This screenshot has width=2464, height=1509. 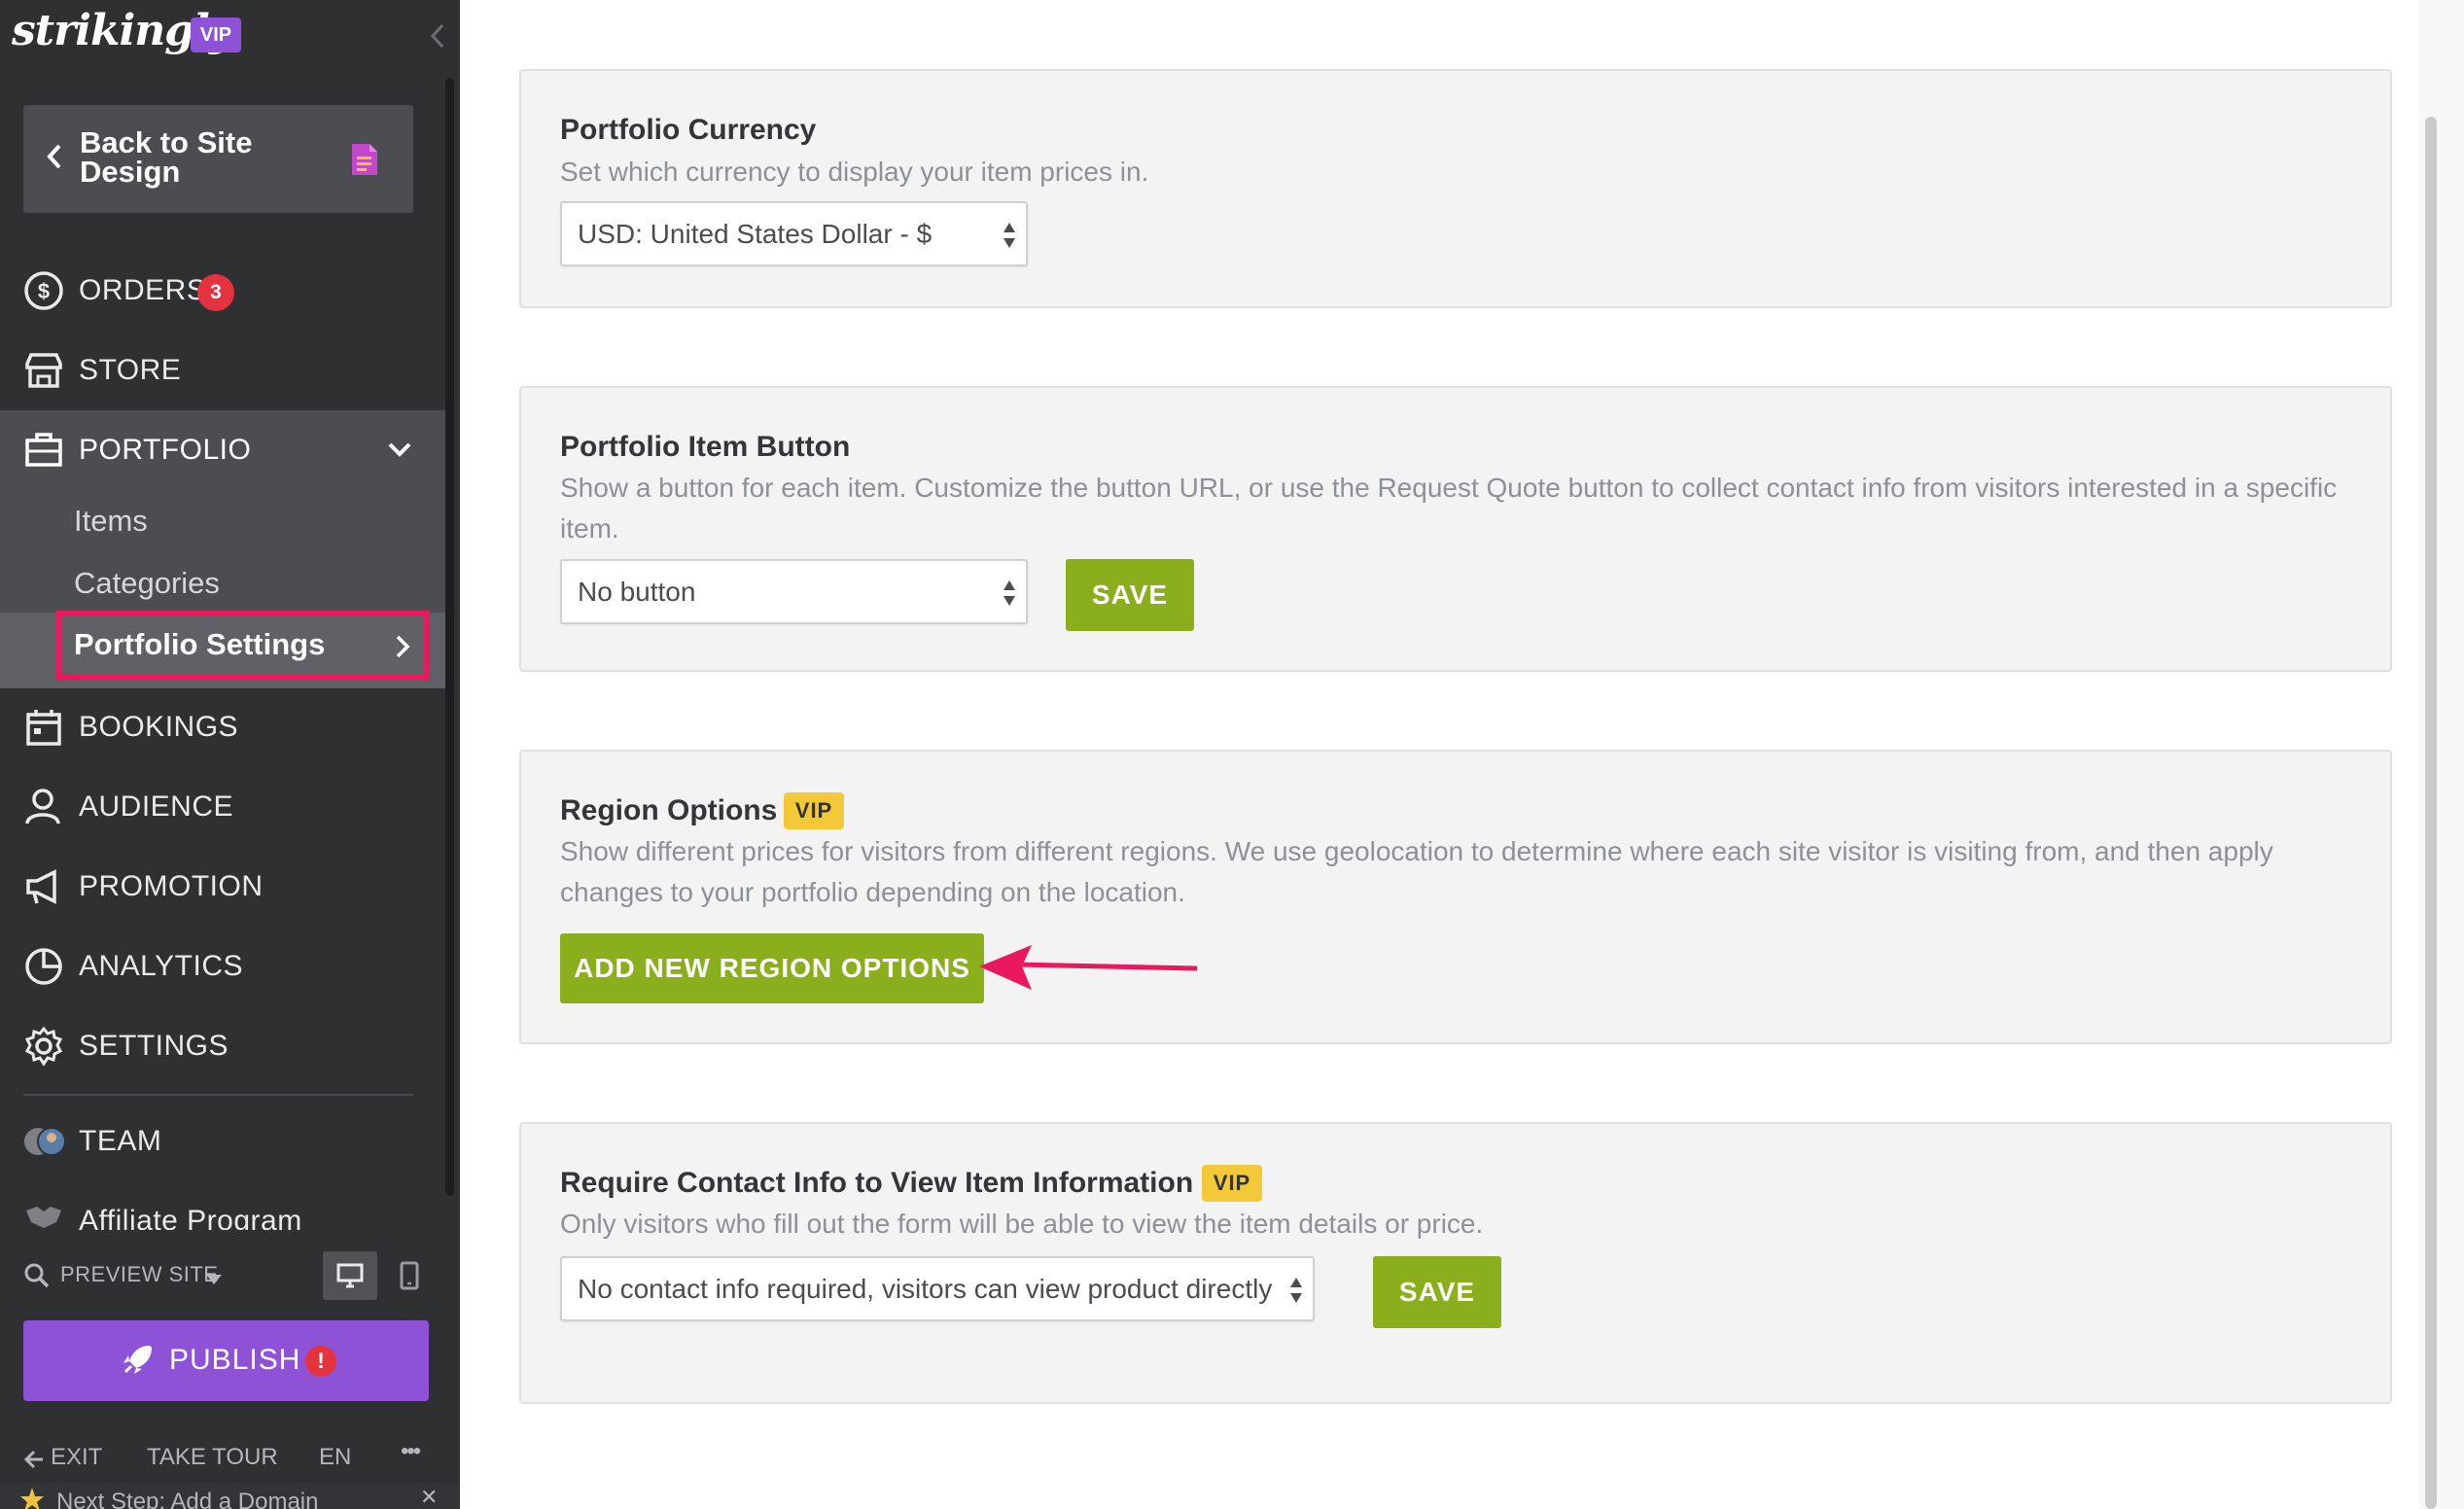 What do you see at coordinates (399, 451) in the screenshot?
I see `chevron-down-icon` at bounding box center [399, 451].